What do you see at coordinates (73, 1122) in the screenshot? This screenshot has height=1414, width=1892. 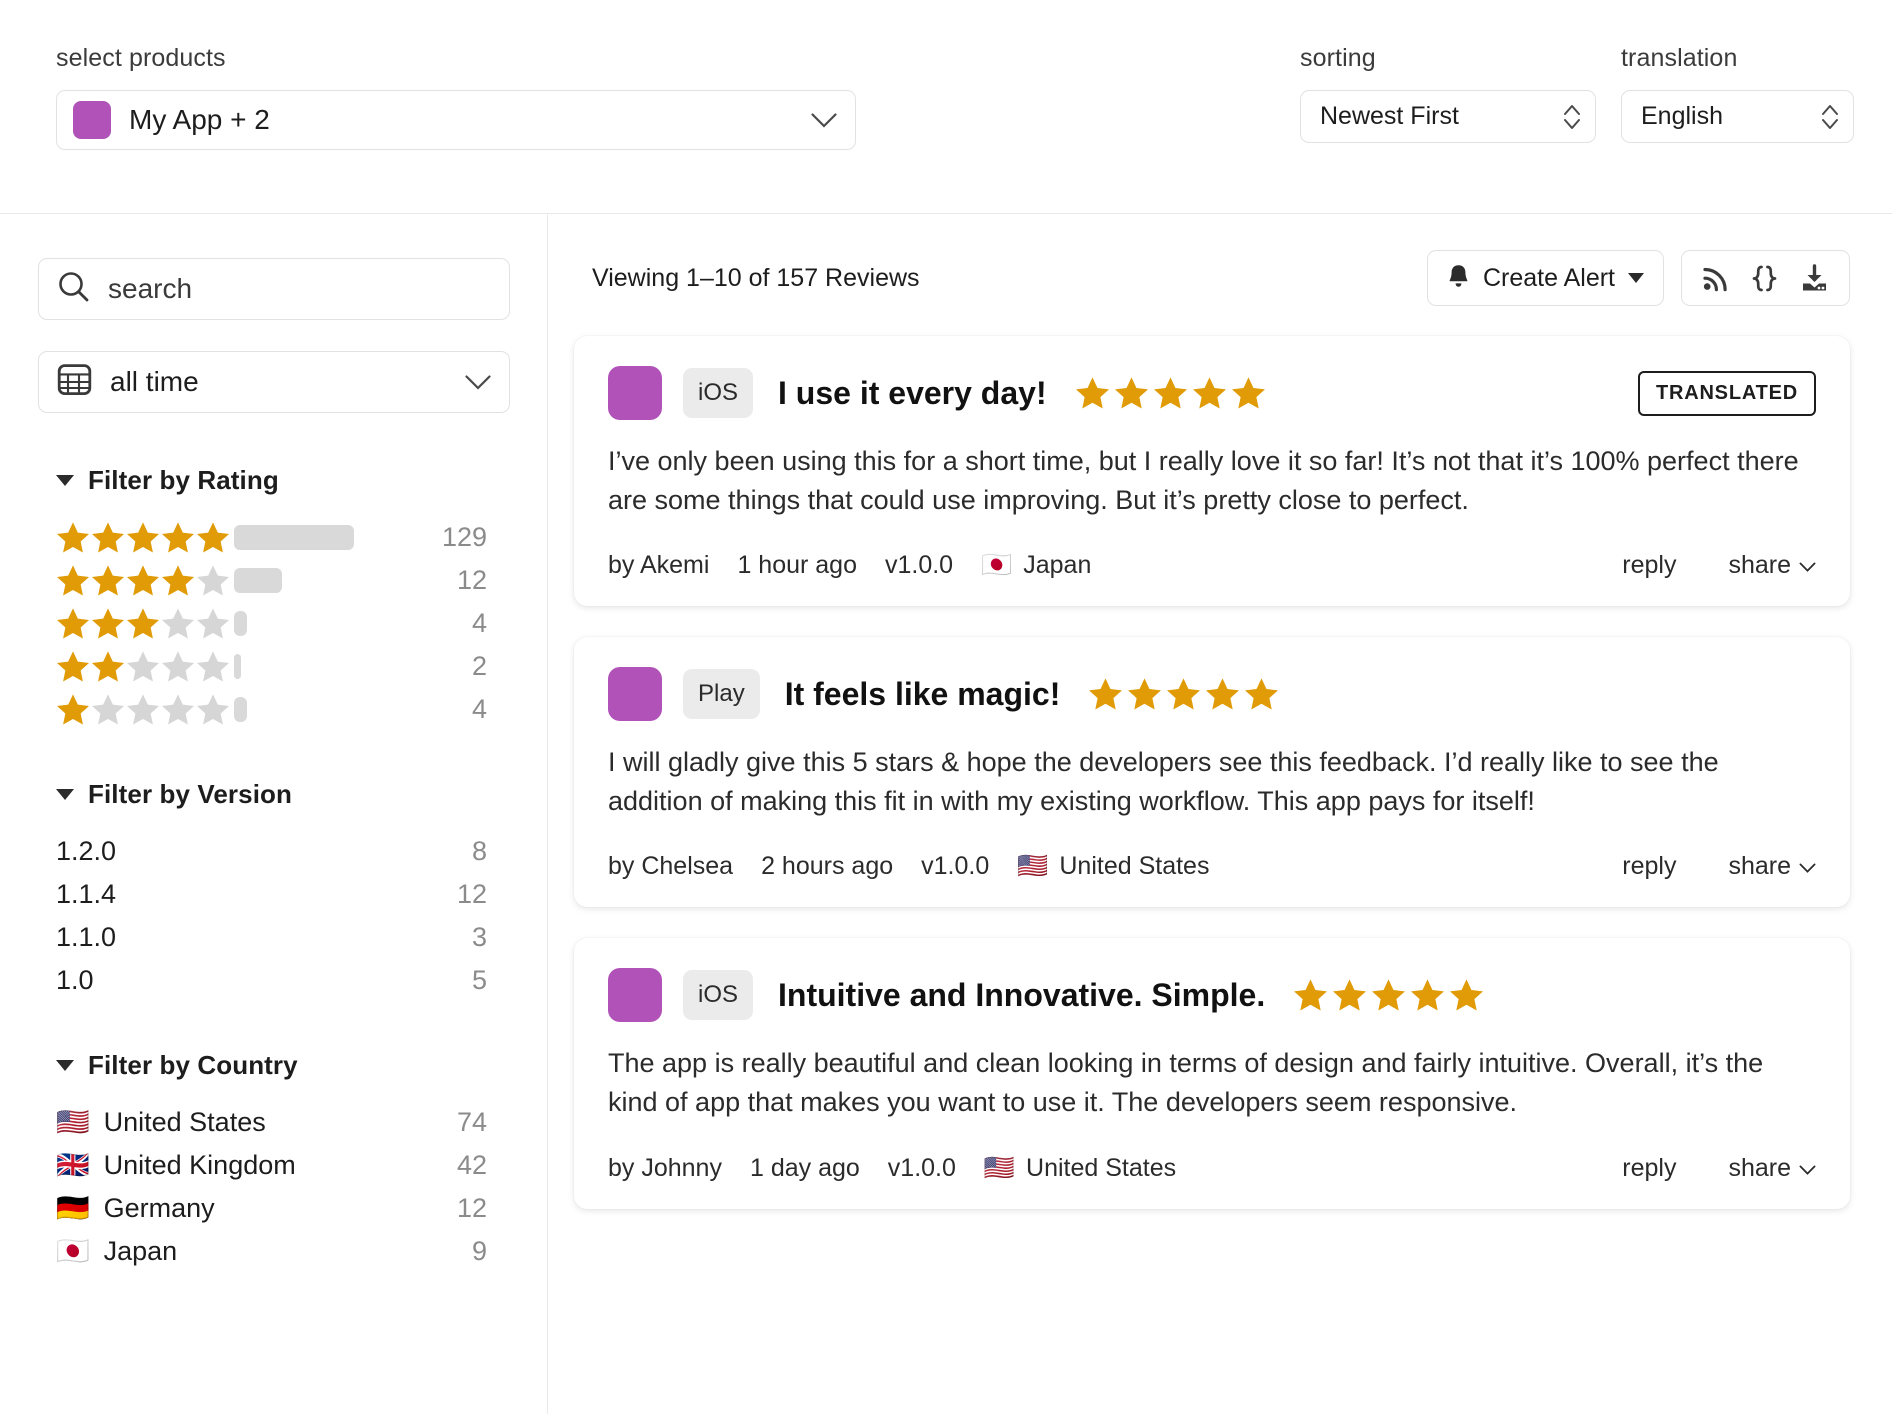 I see `country-flag-icon: 🇺🇸` at bounding box center [73, 1122].